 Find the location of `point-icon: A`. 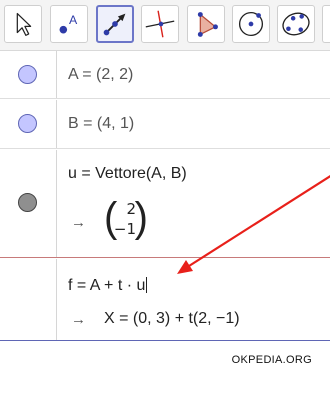

point-icon: A is located at coordinates (68, 23).